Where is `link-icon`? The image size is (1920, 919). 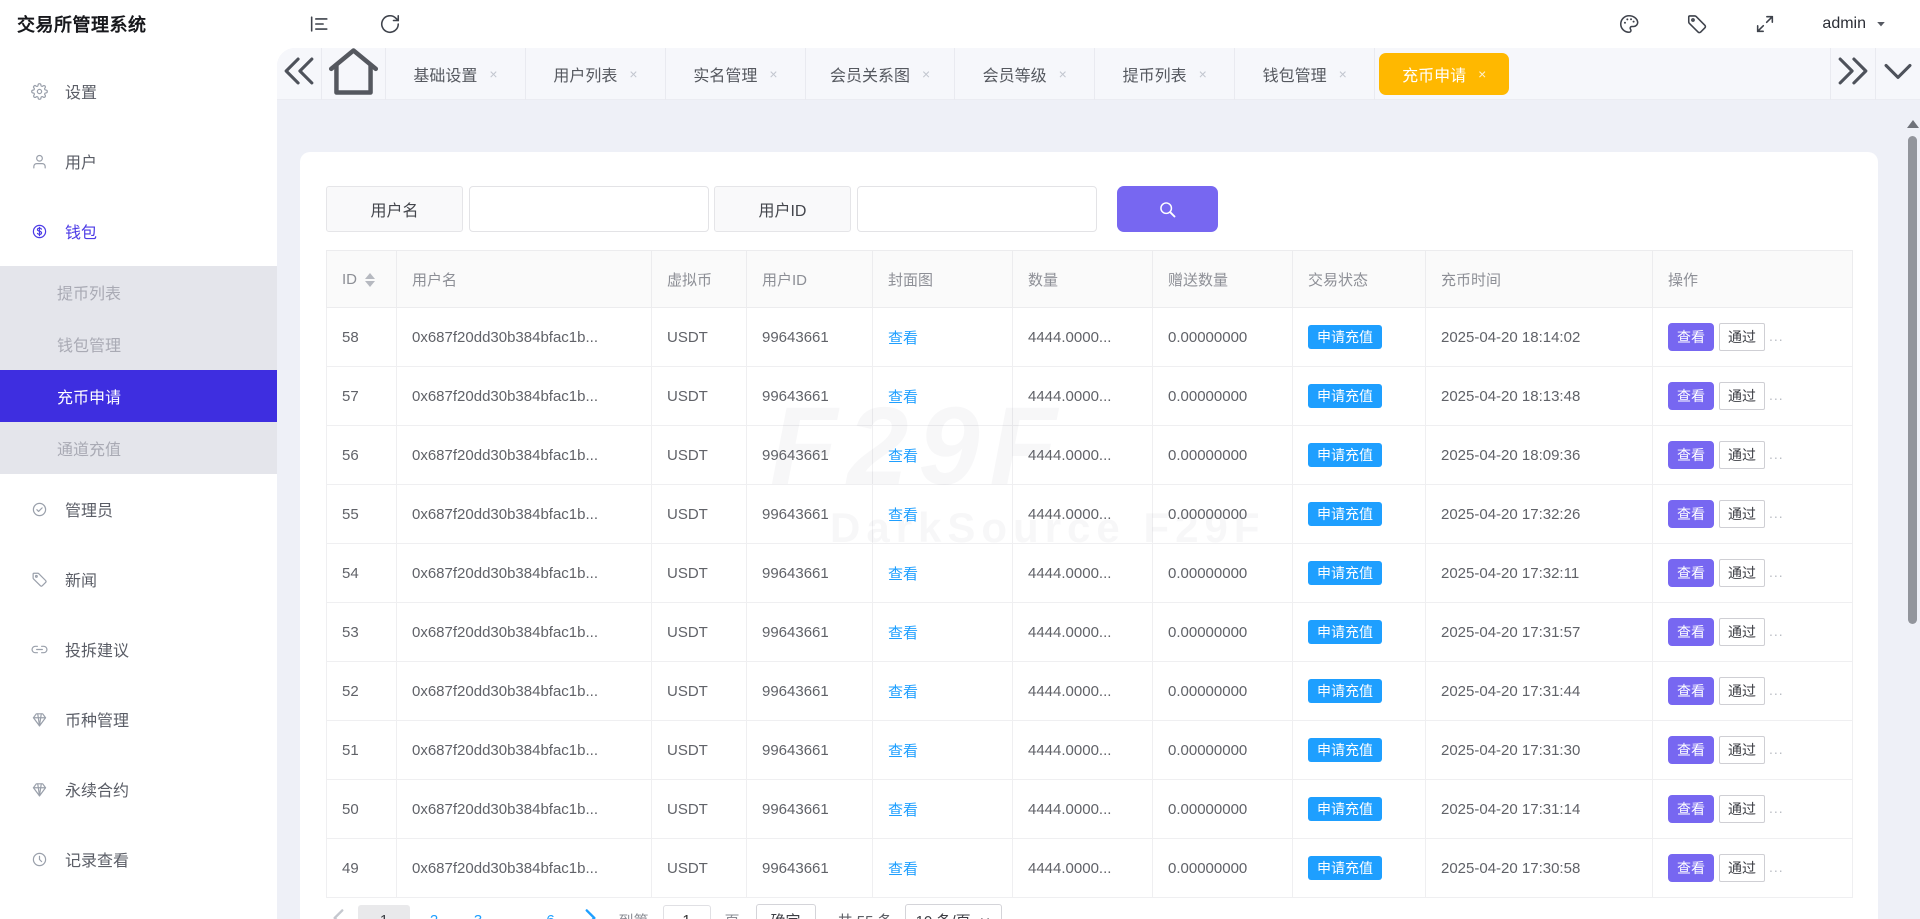
link-icon is located at coordinates (39, 649).